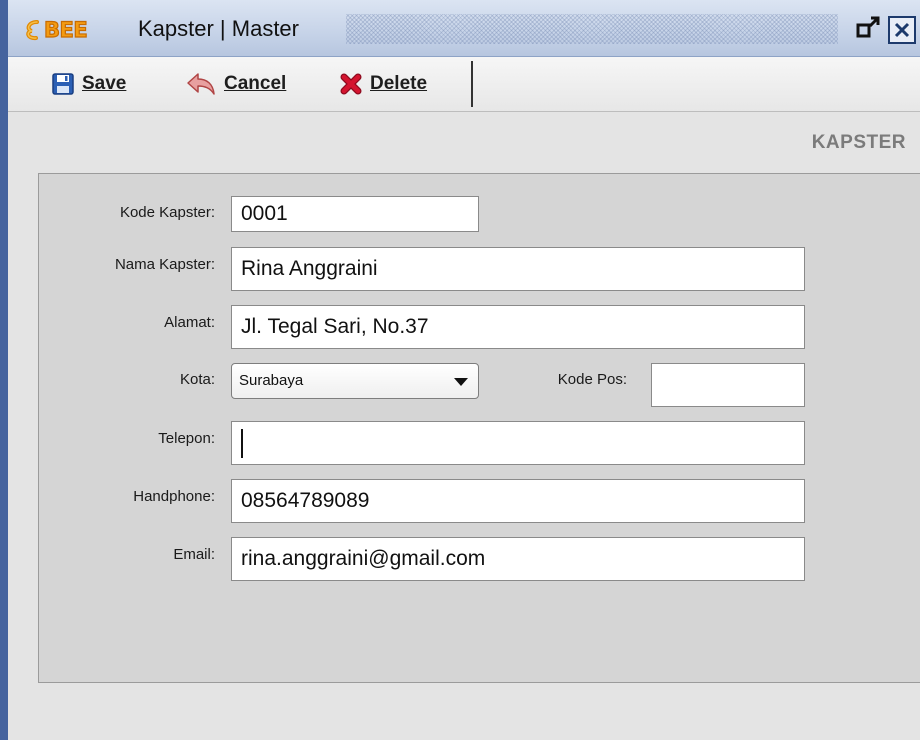 The height and width of the screenshot is (740, 920). I want to click on telepon-label: Telepon:, so click(186, 438).